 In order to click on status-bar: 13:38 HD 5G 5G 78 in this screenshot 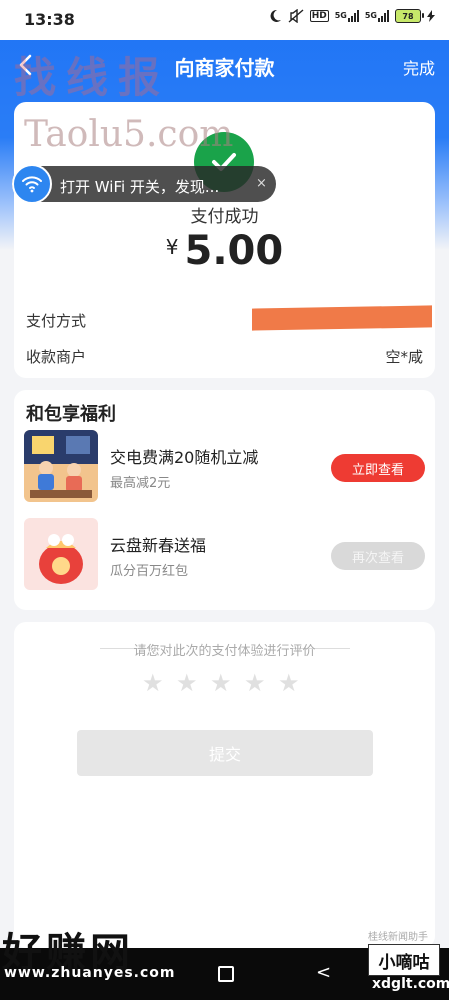, I will do `click(224, 20)`.